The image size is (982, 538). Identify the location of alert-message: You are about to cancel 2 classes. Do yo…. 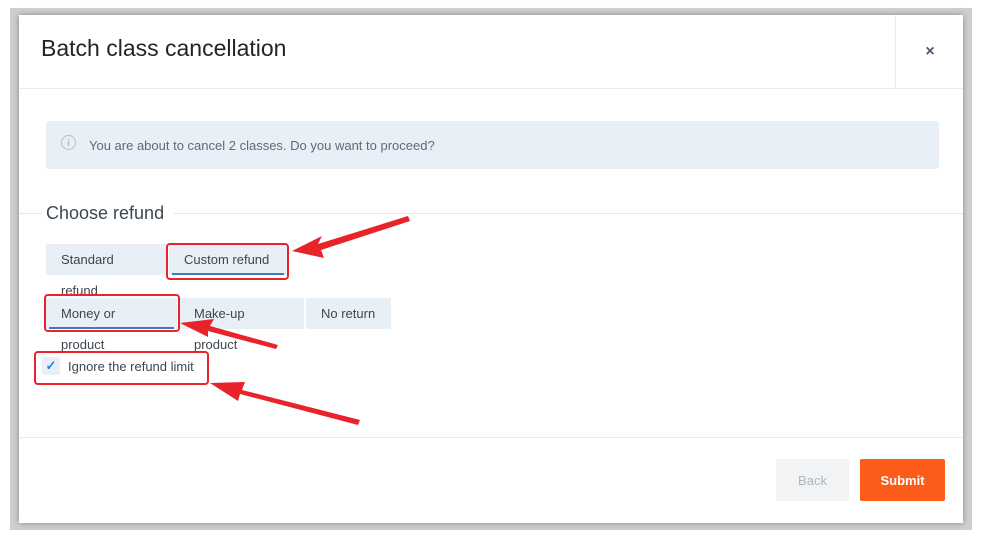
(262, 145).